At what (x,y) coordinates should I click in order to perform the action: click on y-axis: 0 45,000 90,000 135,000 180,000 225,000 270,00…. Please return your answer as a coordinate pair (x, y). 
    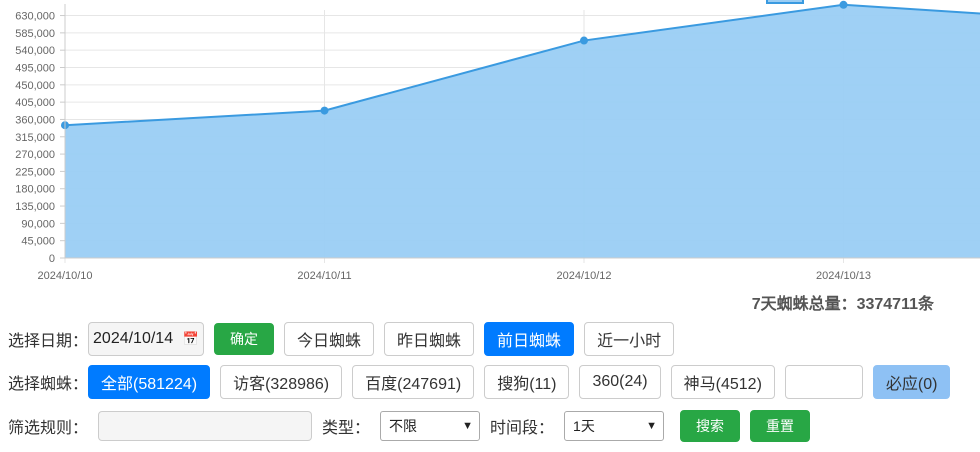
    Looking at the image, I should click on (40, 134).